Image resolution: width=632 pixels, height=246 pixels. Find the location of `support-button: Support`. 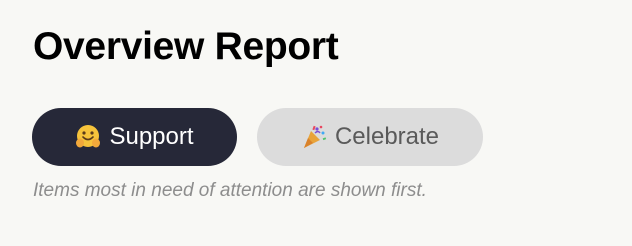

support-button: Support is located at coordinates (134, 137).